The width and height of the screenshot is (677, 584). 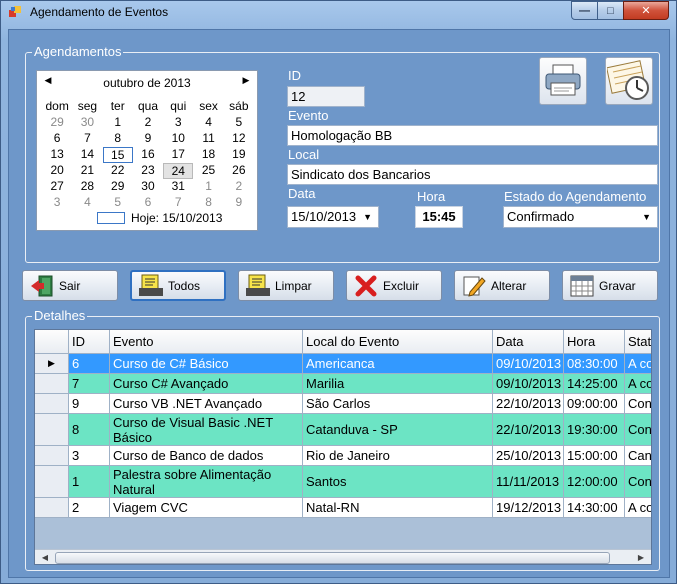 I want to click on evento-field: Homologação BB, so click(x=472, y=135).